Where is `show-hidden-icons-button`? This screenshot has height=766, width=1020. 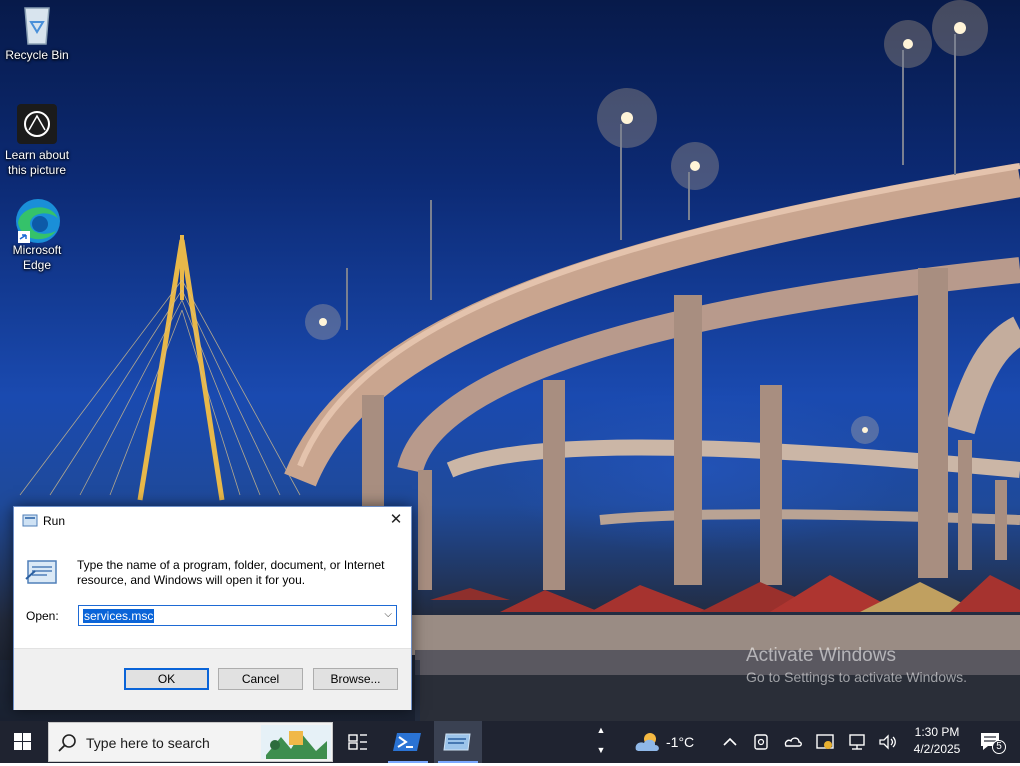 show-hidden-icons-button is located at coordinates (730, 742).